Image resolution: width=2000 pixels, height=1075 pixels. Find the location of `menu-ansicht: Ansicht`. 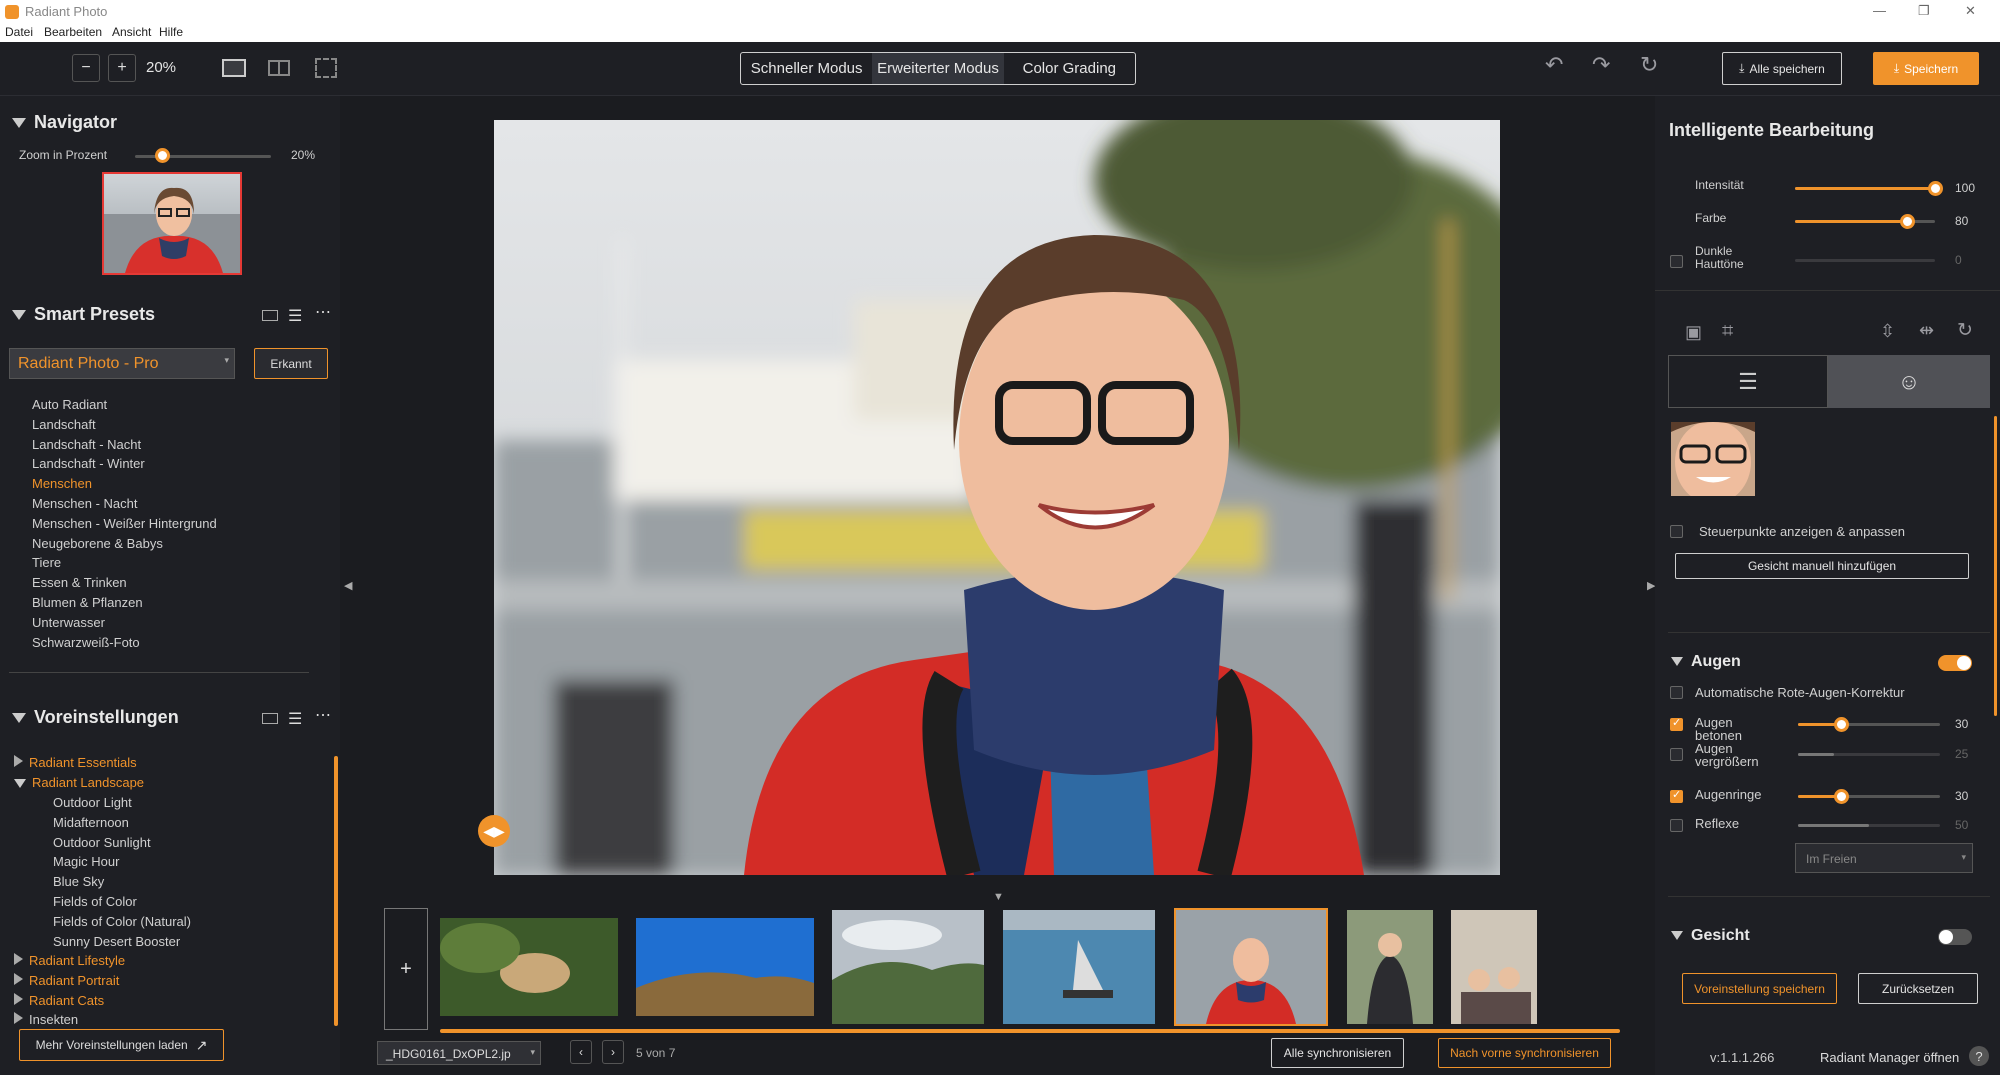

menu-ansicht: Ansicht is located at coordinates (131, 32).